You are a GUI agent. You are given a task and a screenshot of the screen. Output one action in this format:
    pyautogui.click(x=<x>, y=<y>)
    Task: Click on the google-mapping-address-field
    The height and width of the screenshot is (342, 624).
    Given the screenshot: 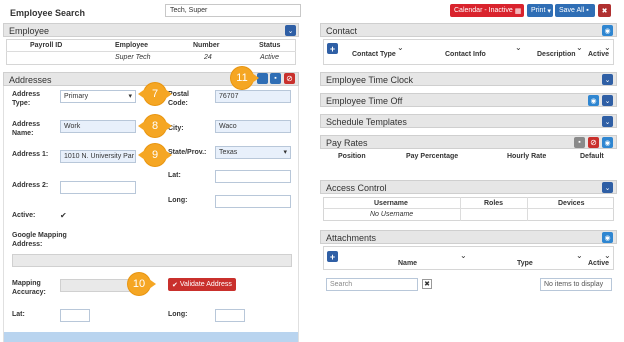 What is the action you would take?
    pyautogui.click(x=152, y=260)
    